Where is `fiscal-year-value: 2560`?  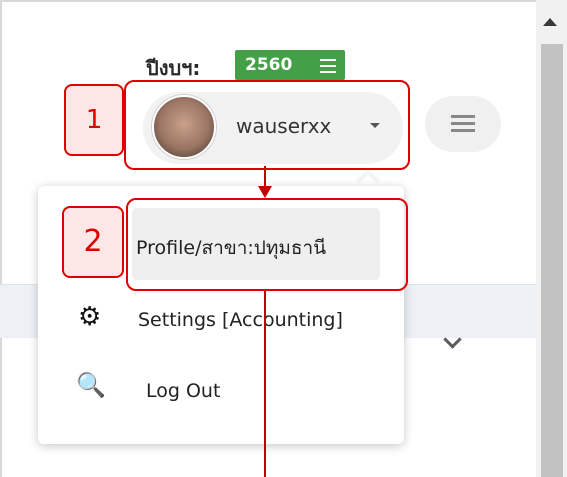
fiscal-year-value: 2560 is located at coordinates (269, 65).